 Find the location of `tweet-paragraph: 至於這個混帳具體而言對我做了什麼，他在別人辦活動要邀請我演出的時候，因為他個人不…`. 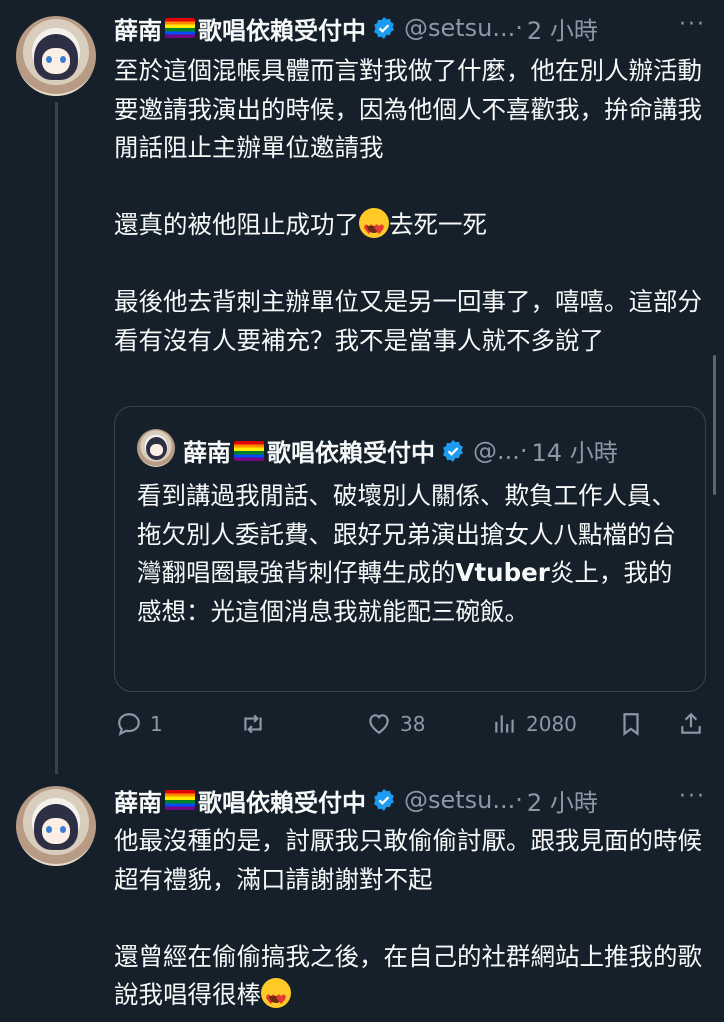

tweet-paragraph: 至於這個混帳具體而言對我做了什麼，他在別人辦活動要邀請我演出的時候，因為他個人不… is located at coordinates (408, 109).